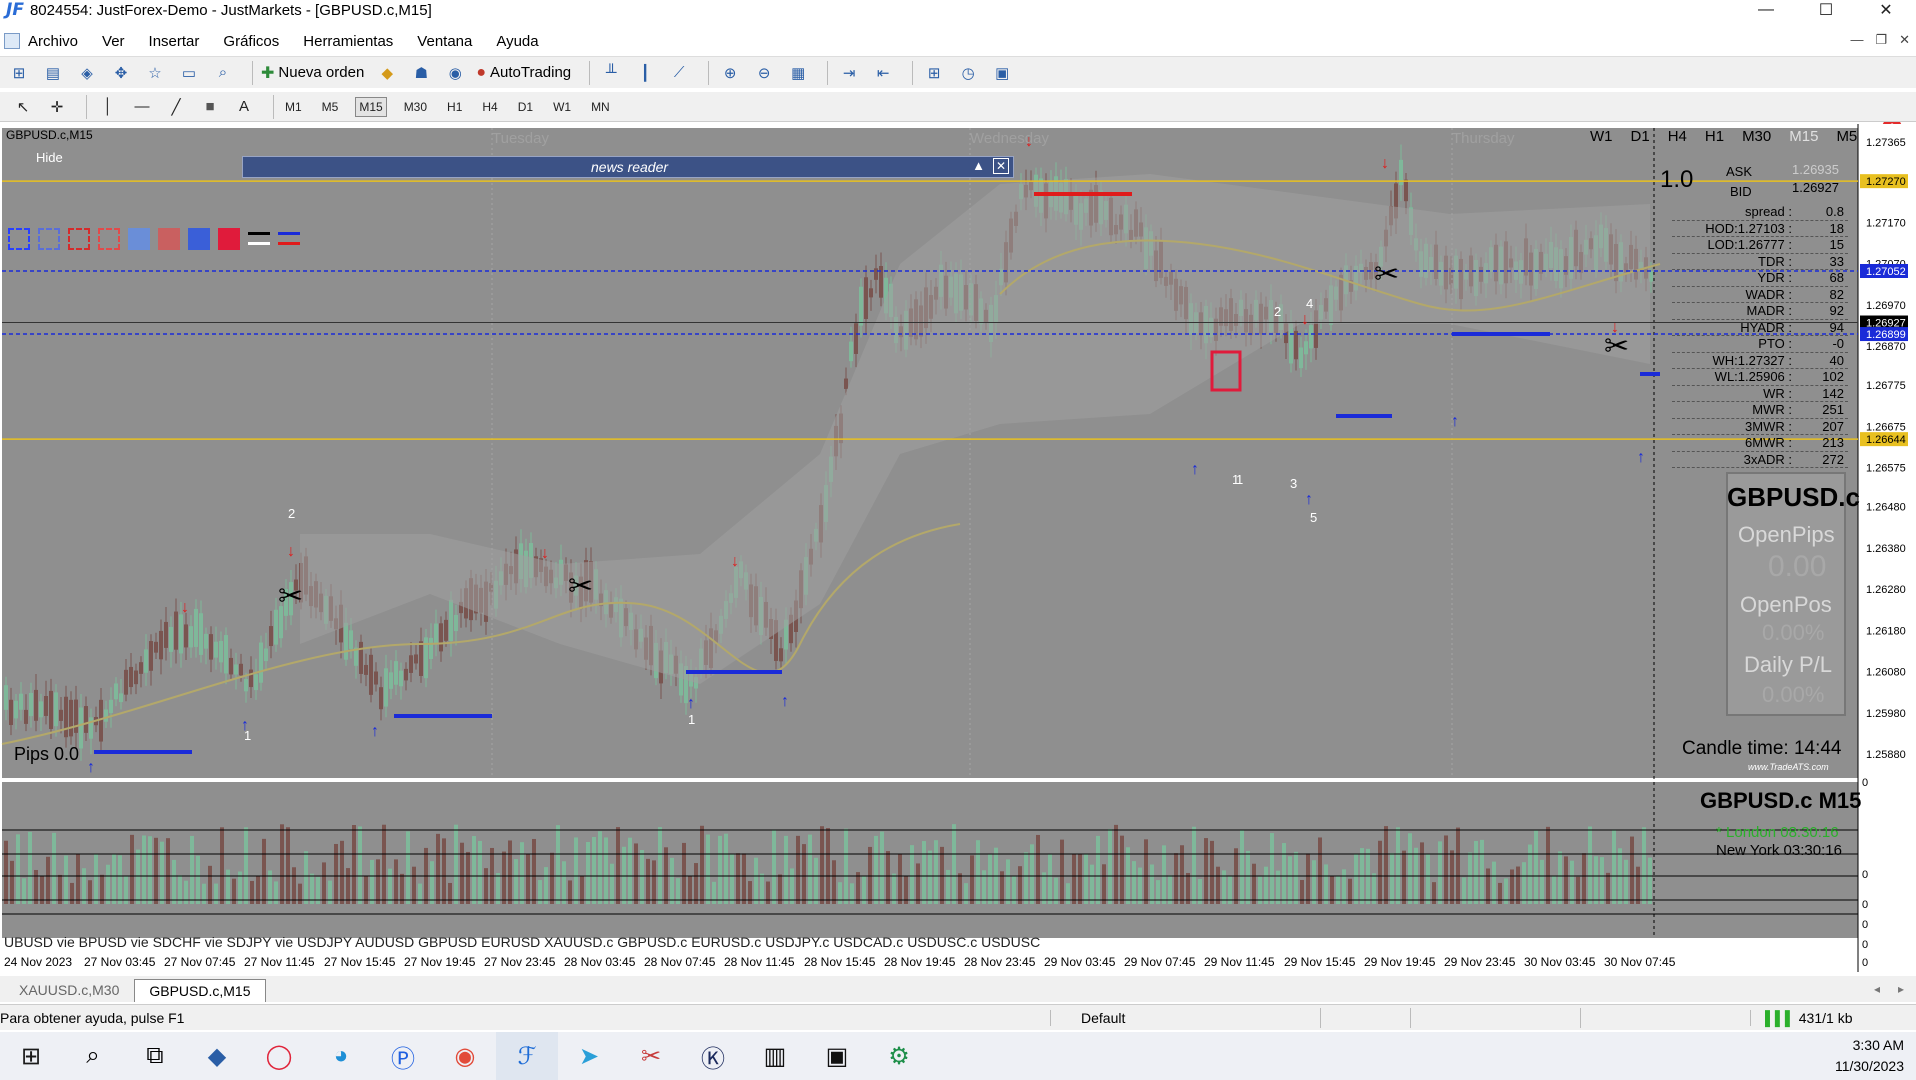 The height and width of the screenshot is (1080, 1916). Describe the element at coordinates (312, 73) in the screenshot. I see `new-order-button: ✚ Nueva orden` at that location.